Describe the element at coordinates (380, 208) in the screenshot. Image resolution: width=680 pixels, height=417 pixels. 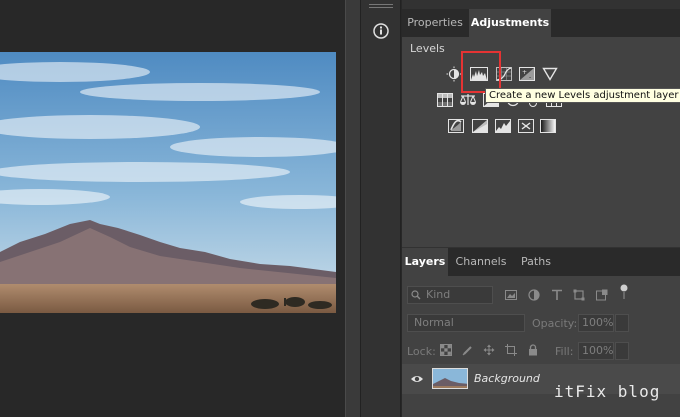
I see `panel-dock` at that location.